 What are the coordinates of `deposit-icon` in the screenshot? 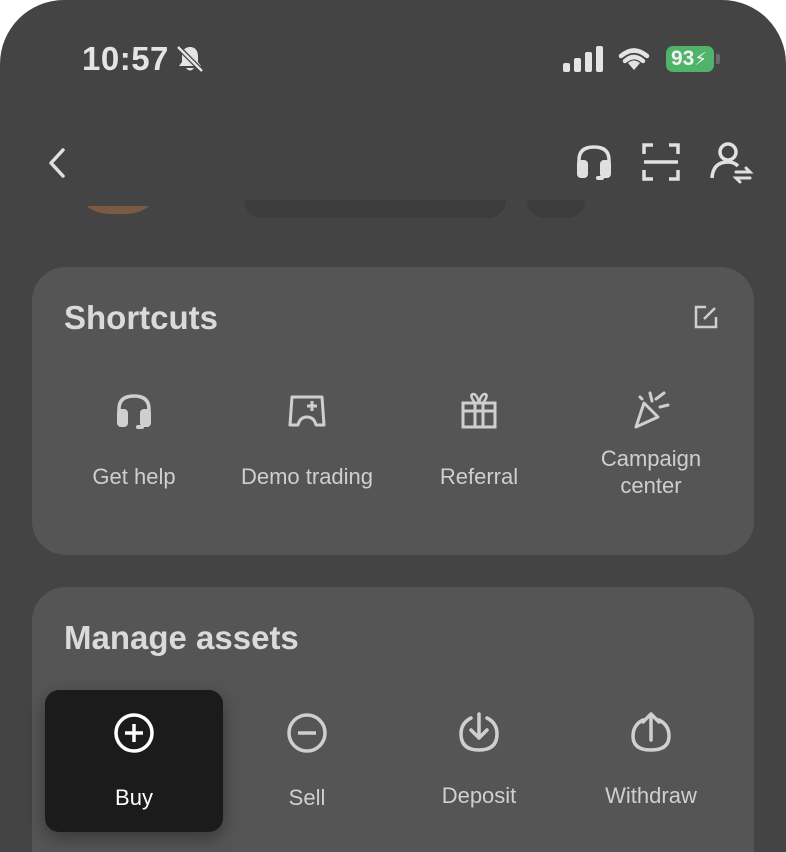 It's located at (479, 732).